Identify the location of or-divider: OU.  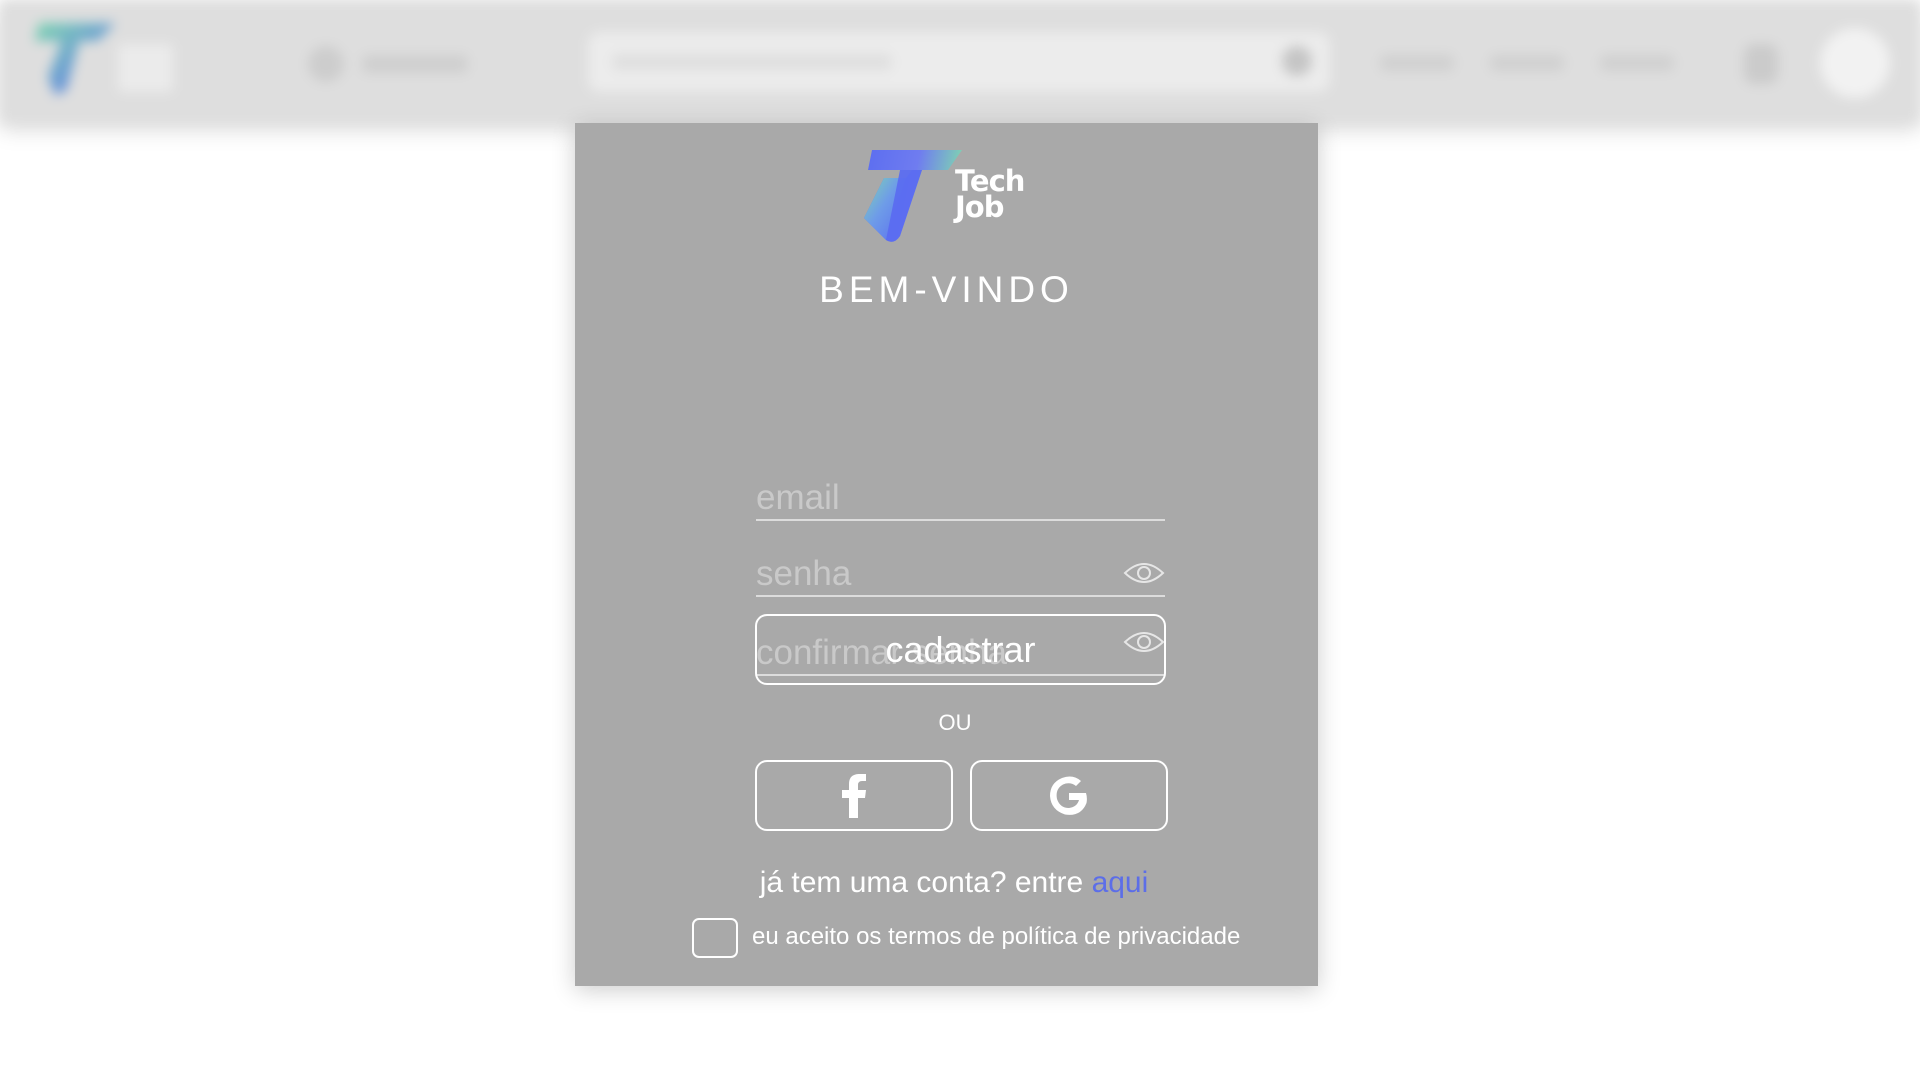
(955, 722).